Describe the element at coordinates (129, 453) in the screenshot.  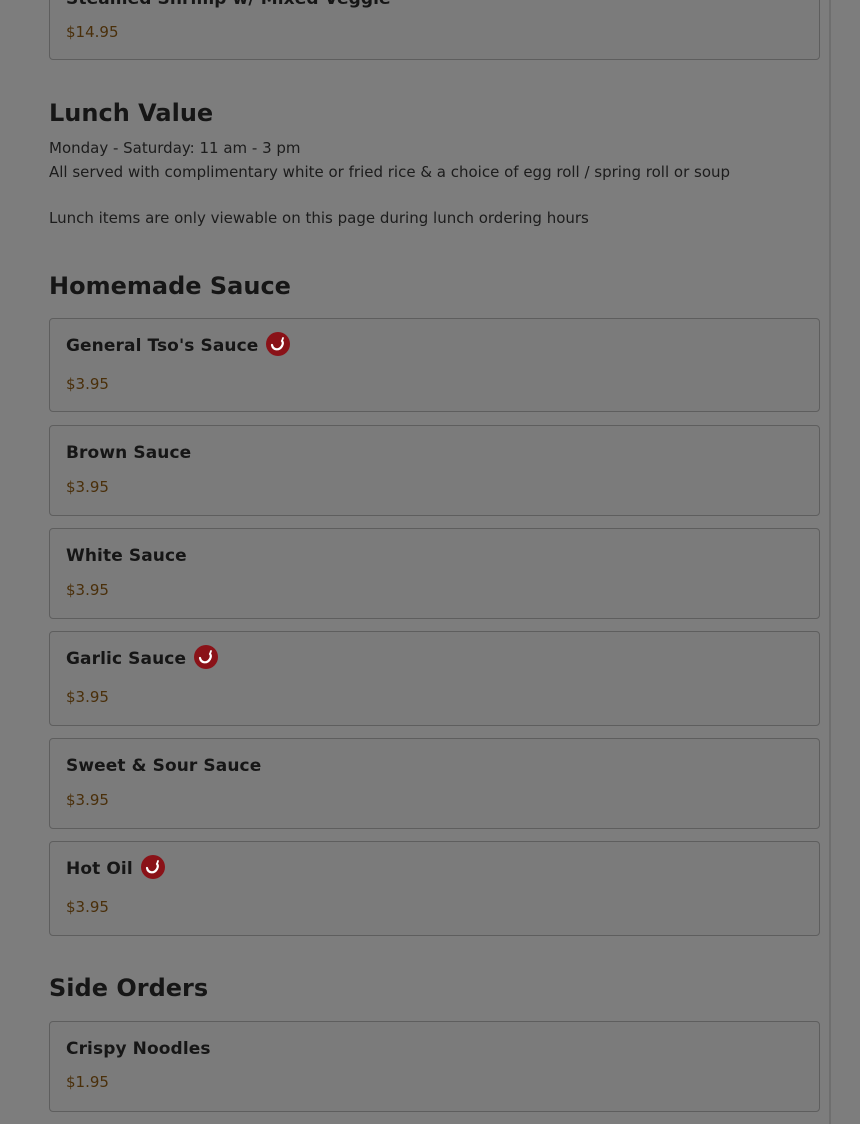
I see `menu-item-name: Brown Sauce` at that location.